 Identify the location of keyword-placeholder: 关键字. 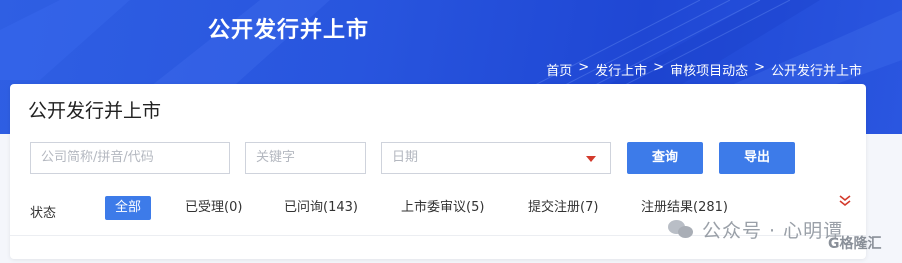
(276, 157).